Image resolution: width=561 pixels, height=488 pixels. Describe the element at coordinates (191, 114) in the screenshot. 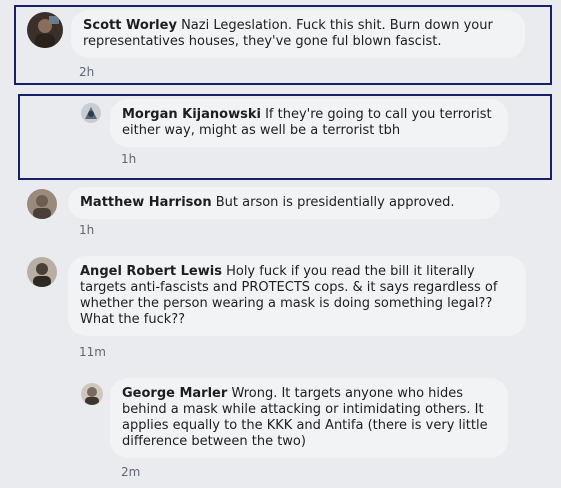

I see `comment-author: Morgan Kijanowski` at that location.